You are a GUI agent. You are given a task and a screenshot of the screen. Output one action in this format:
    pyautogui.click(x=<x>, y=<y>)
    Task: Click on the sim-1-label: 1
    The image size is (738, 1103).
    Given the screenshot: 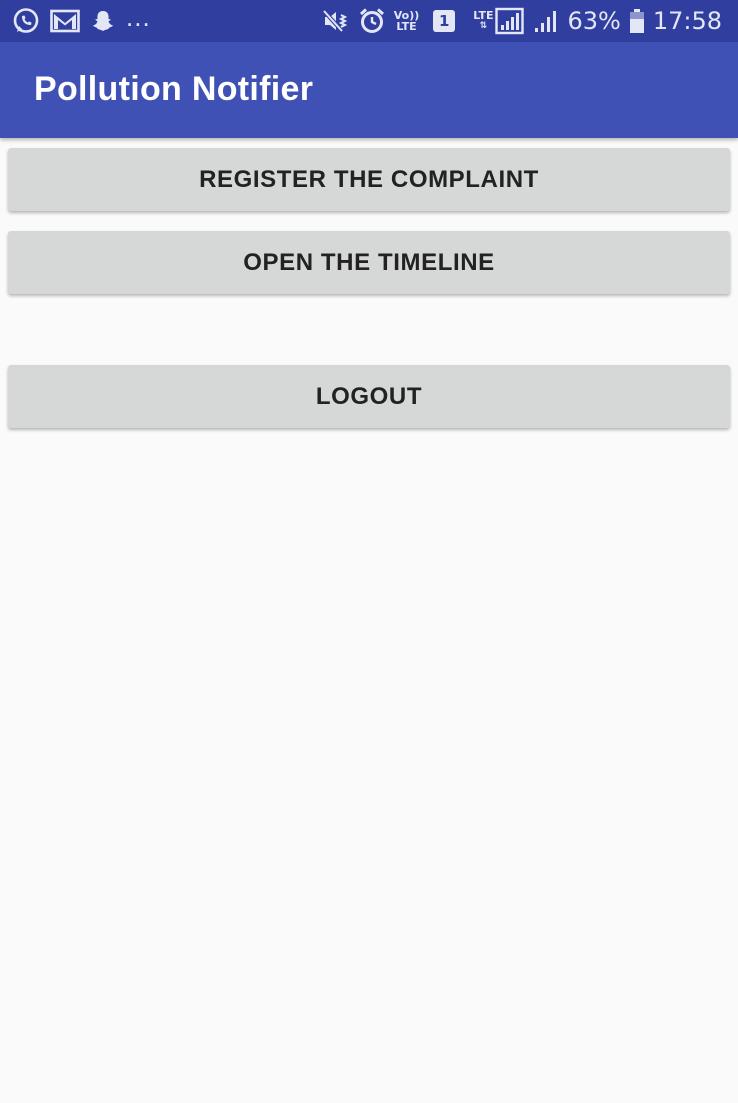 What is the action you would take?
    pyautogui.click(x=444, y=21)
    